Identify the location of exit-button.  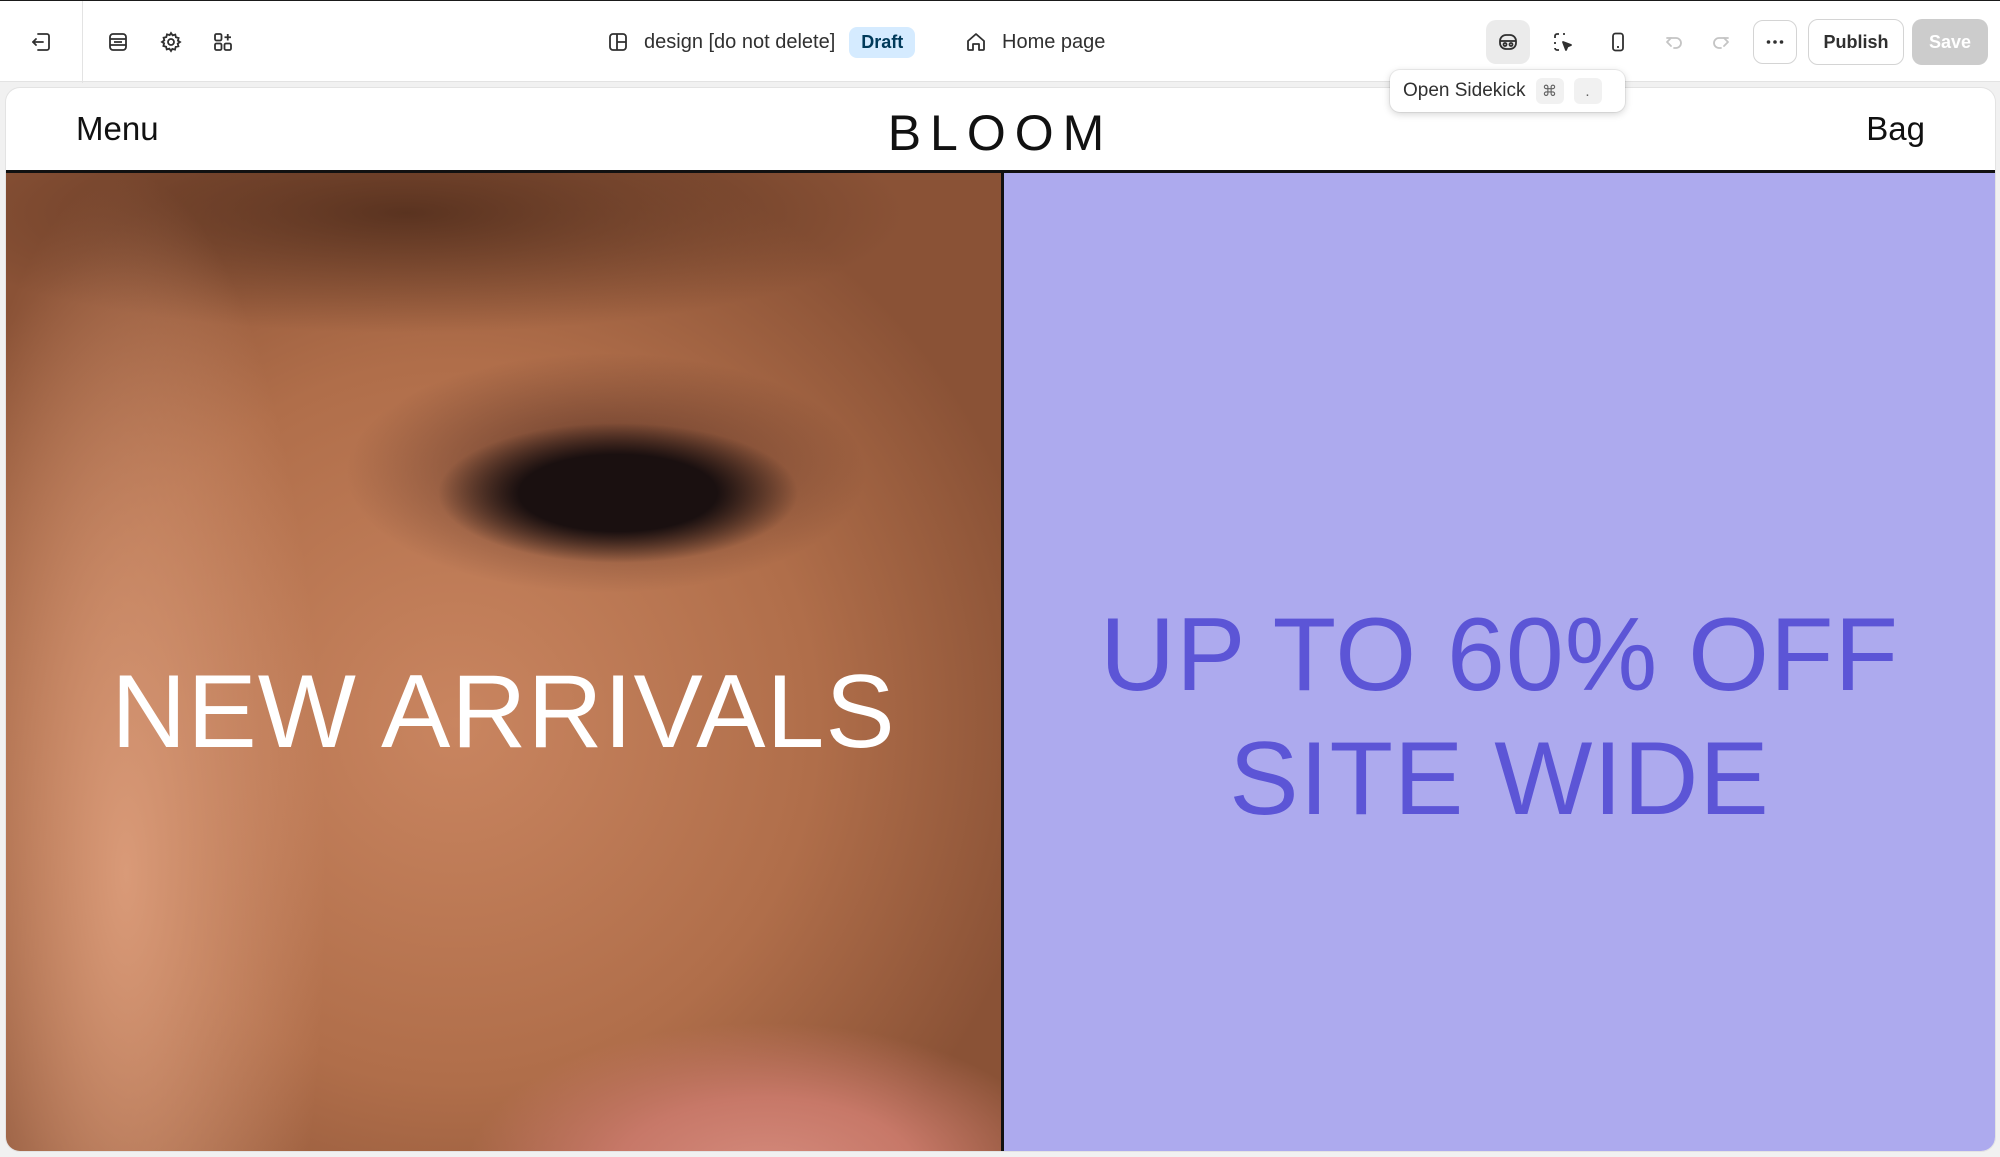
(41, 42).